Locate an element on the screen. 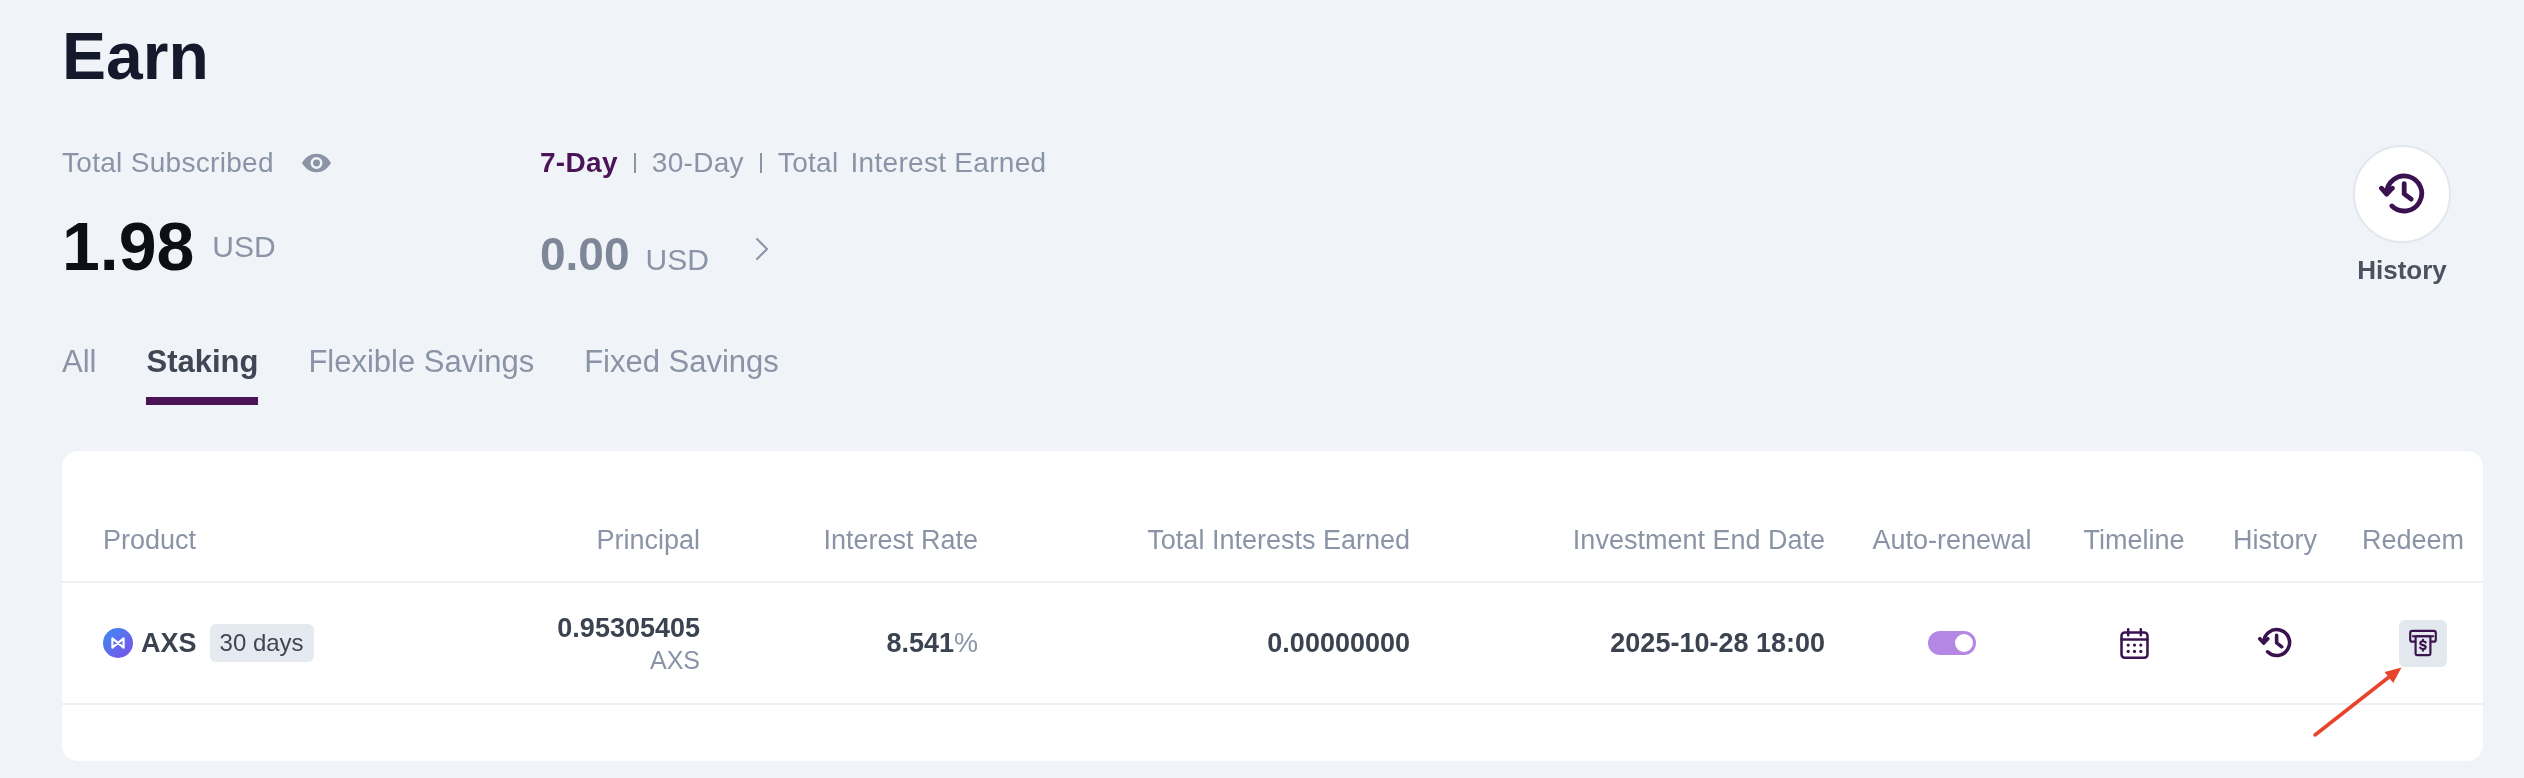 This screenshot has width=2524, height=778. history-label: History is located at coordinates (2402, 270).